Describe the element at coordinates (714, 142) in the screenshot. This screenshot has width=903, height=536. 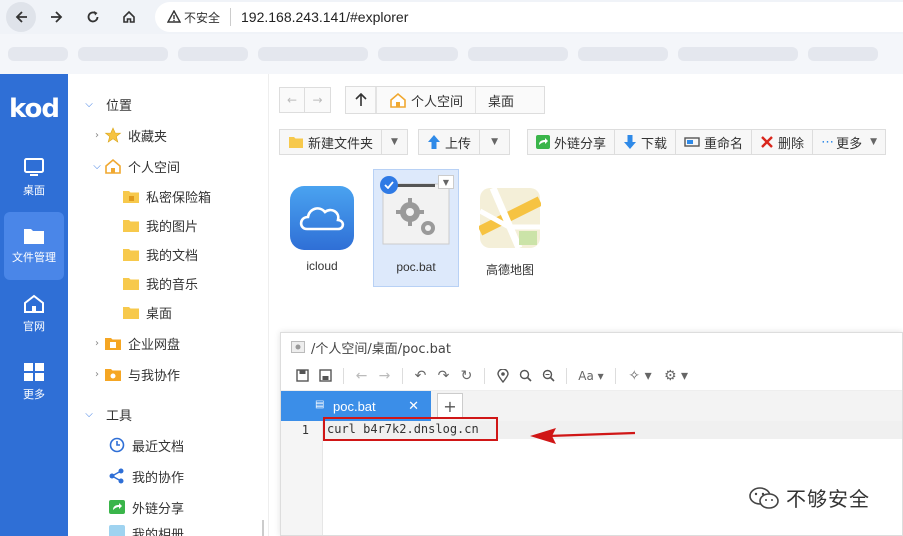
I see `rename-button: 重命名` at that location.